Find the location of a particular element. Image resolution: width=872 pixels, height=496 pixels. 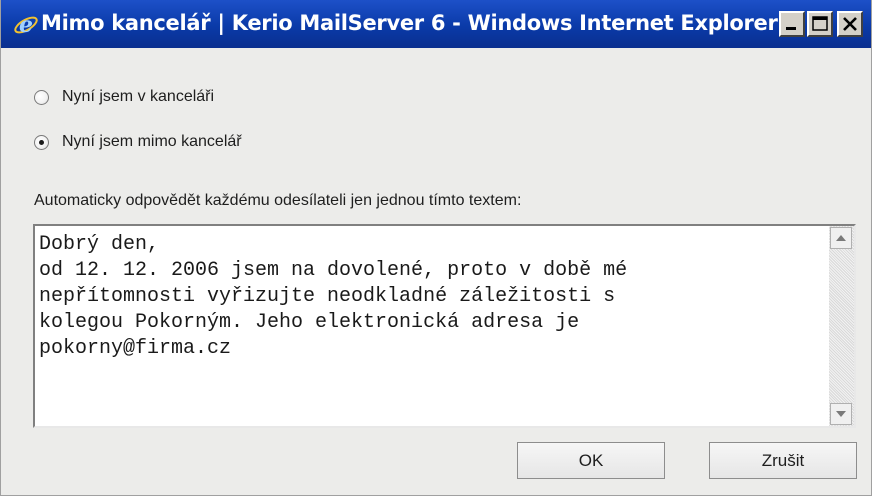

radio-in-office-label: Nyní jsem v kanceláři is located at coordinates (138, 97).